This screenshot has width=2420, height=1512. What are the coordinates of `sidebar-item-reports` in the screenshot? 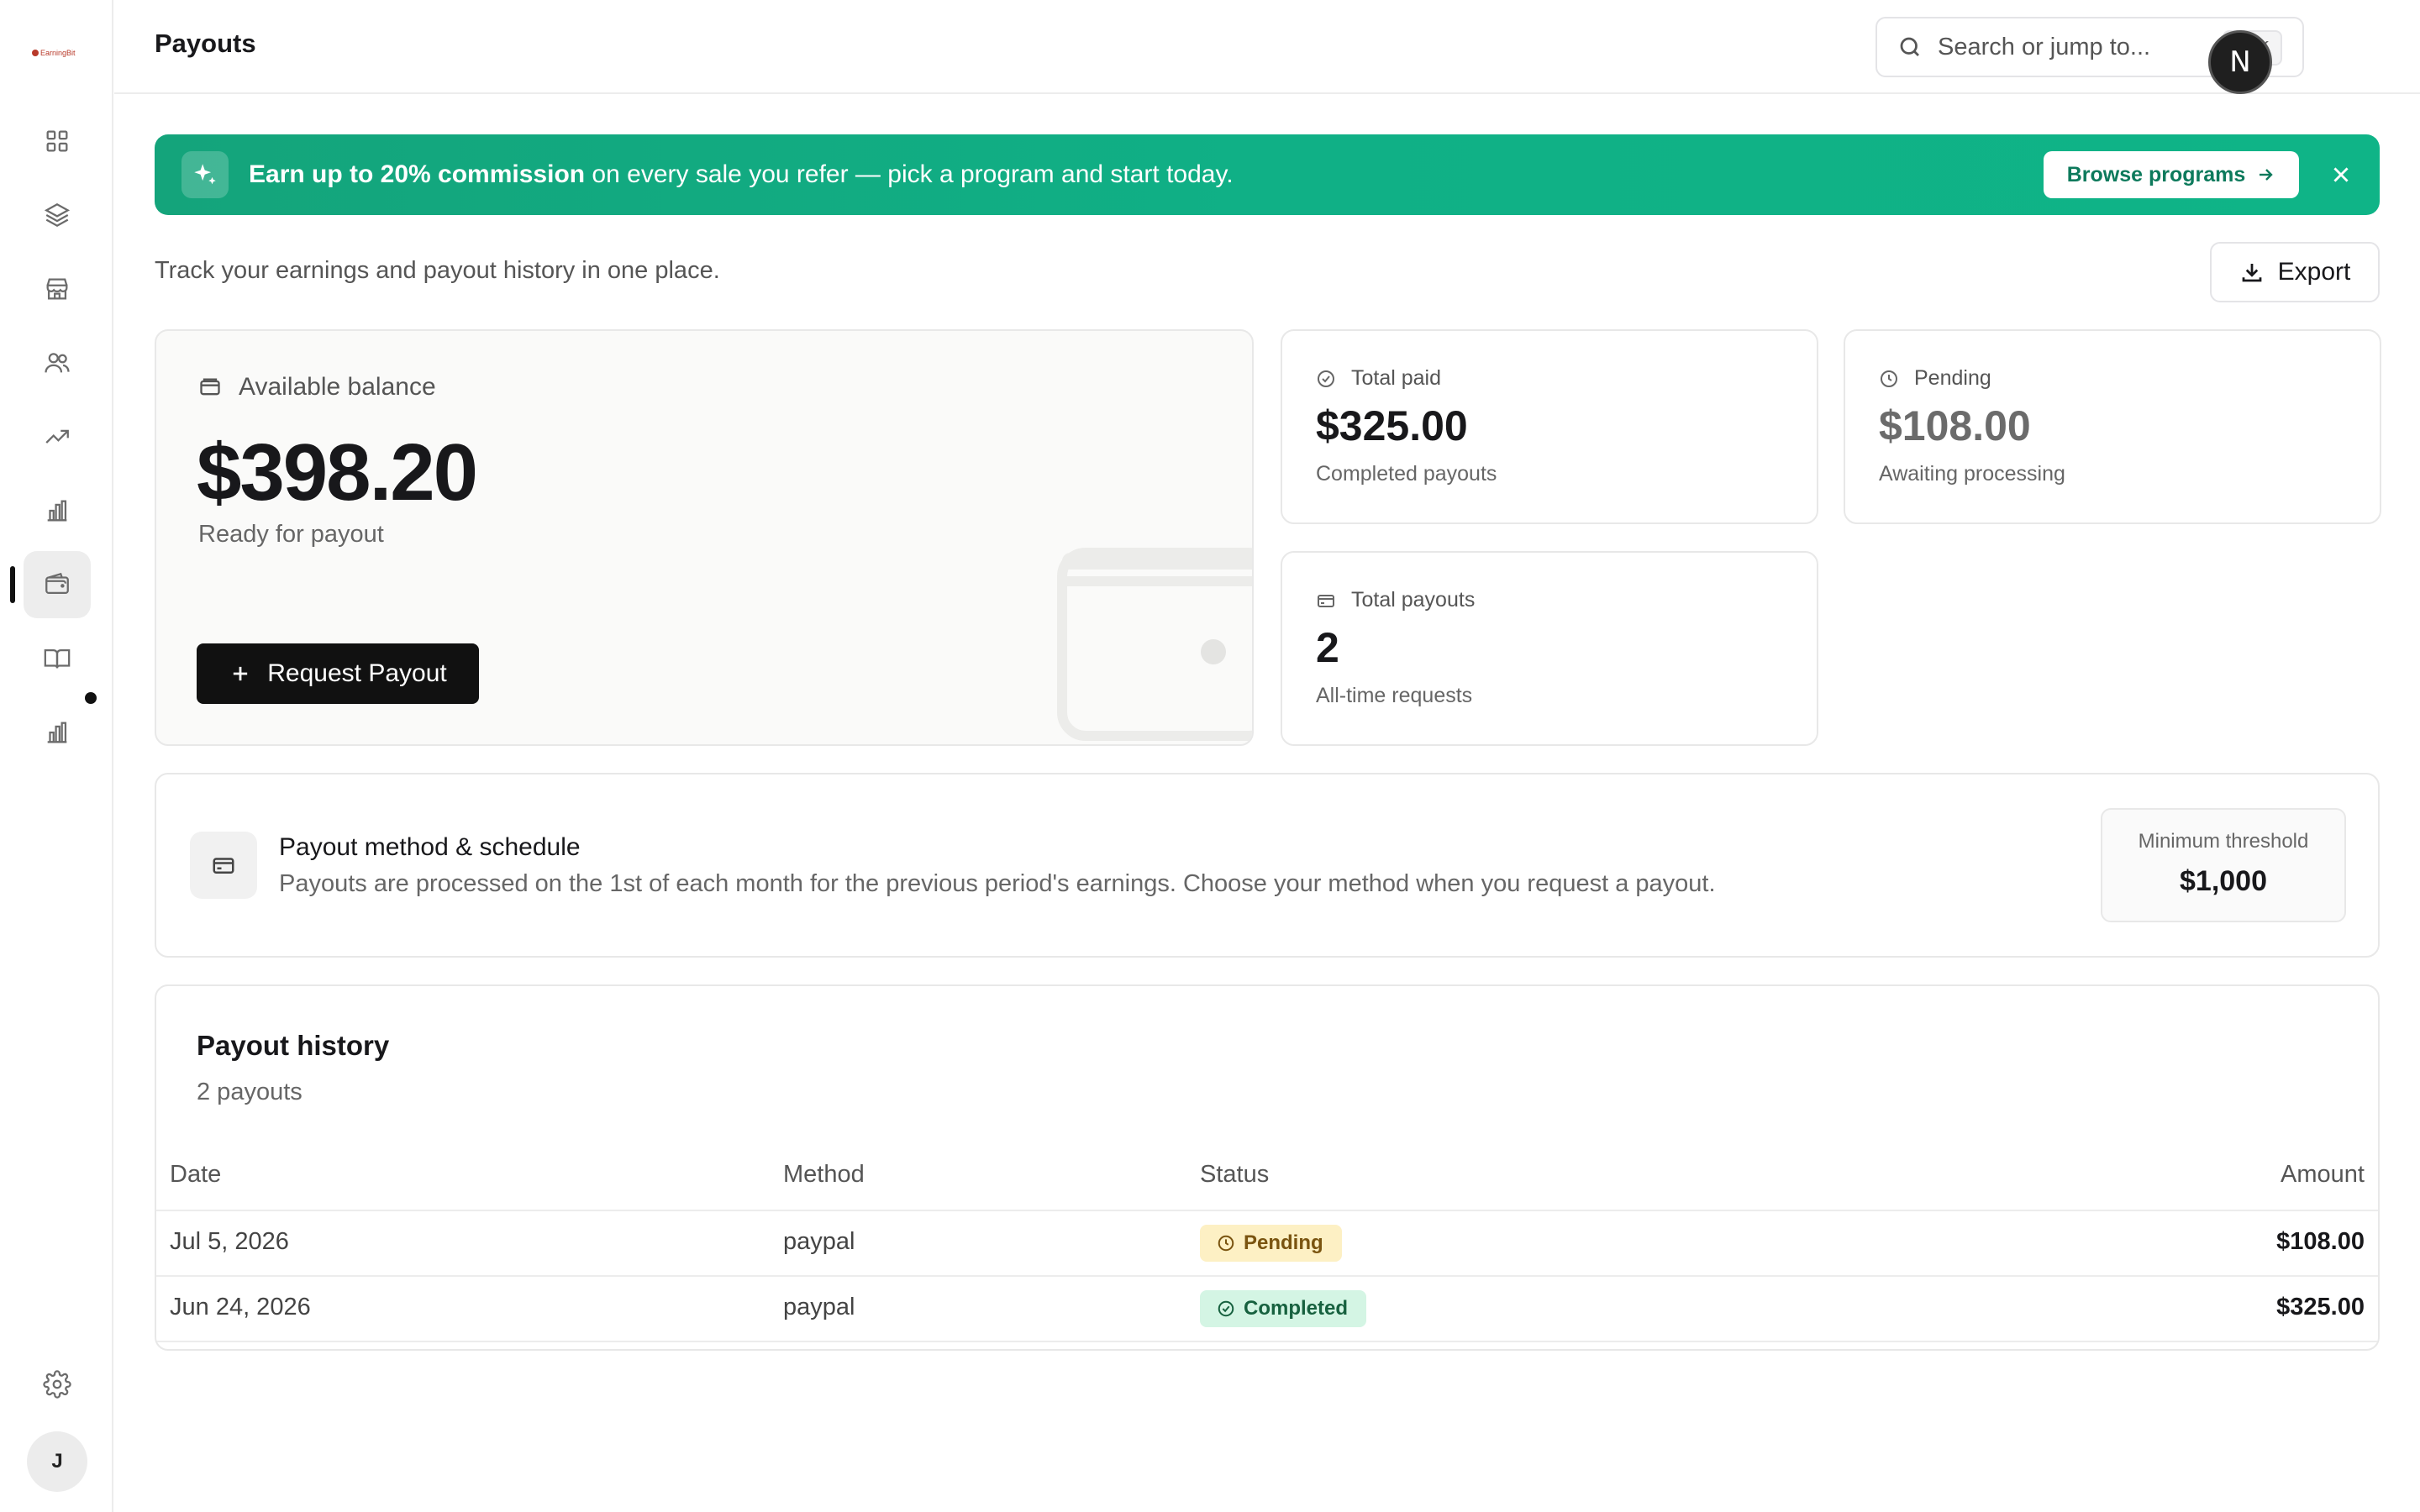 It's located at (58, 510).